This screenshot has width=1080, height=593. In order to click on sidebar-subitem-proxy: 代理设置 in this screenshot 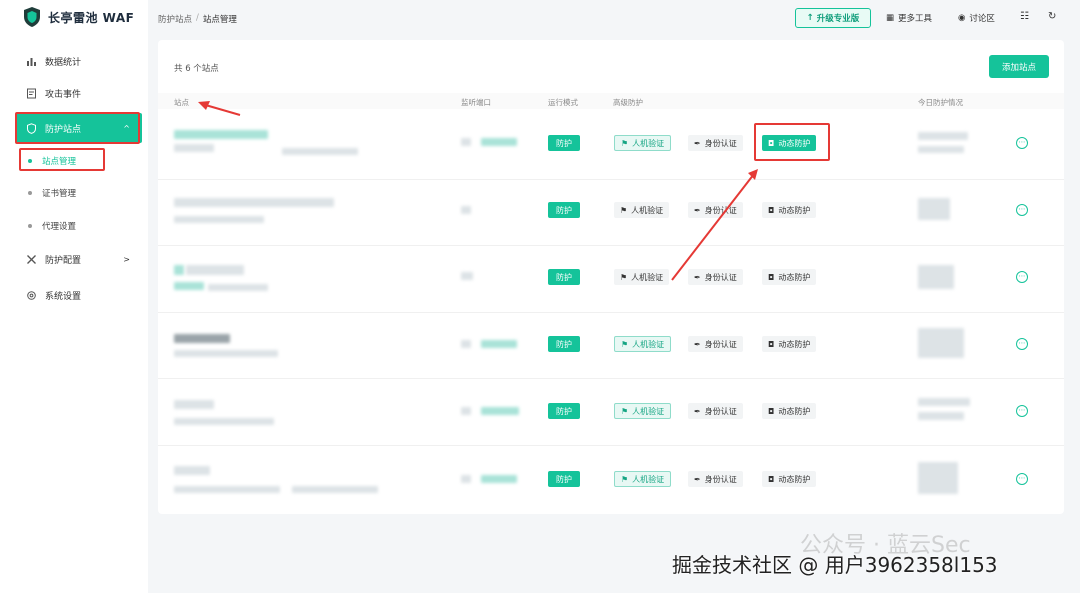, I will do `click(52, 226)`.